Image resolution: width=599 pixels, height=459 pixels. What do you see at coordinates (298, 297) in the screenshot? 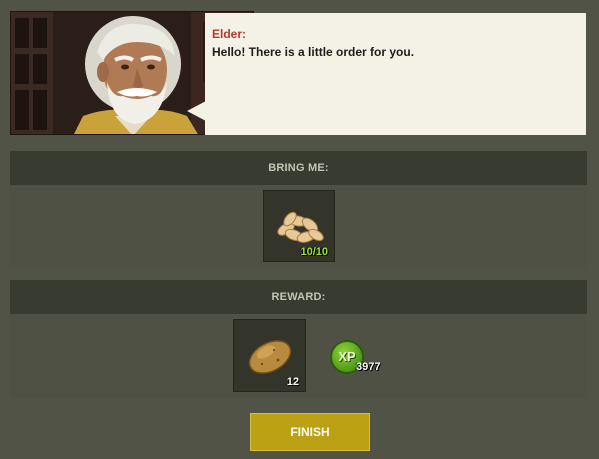
I see `reward-header: REWARD:` at bounding box center [298, 297].